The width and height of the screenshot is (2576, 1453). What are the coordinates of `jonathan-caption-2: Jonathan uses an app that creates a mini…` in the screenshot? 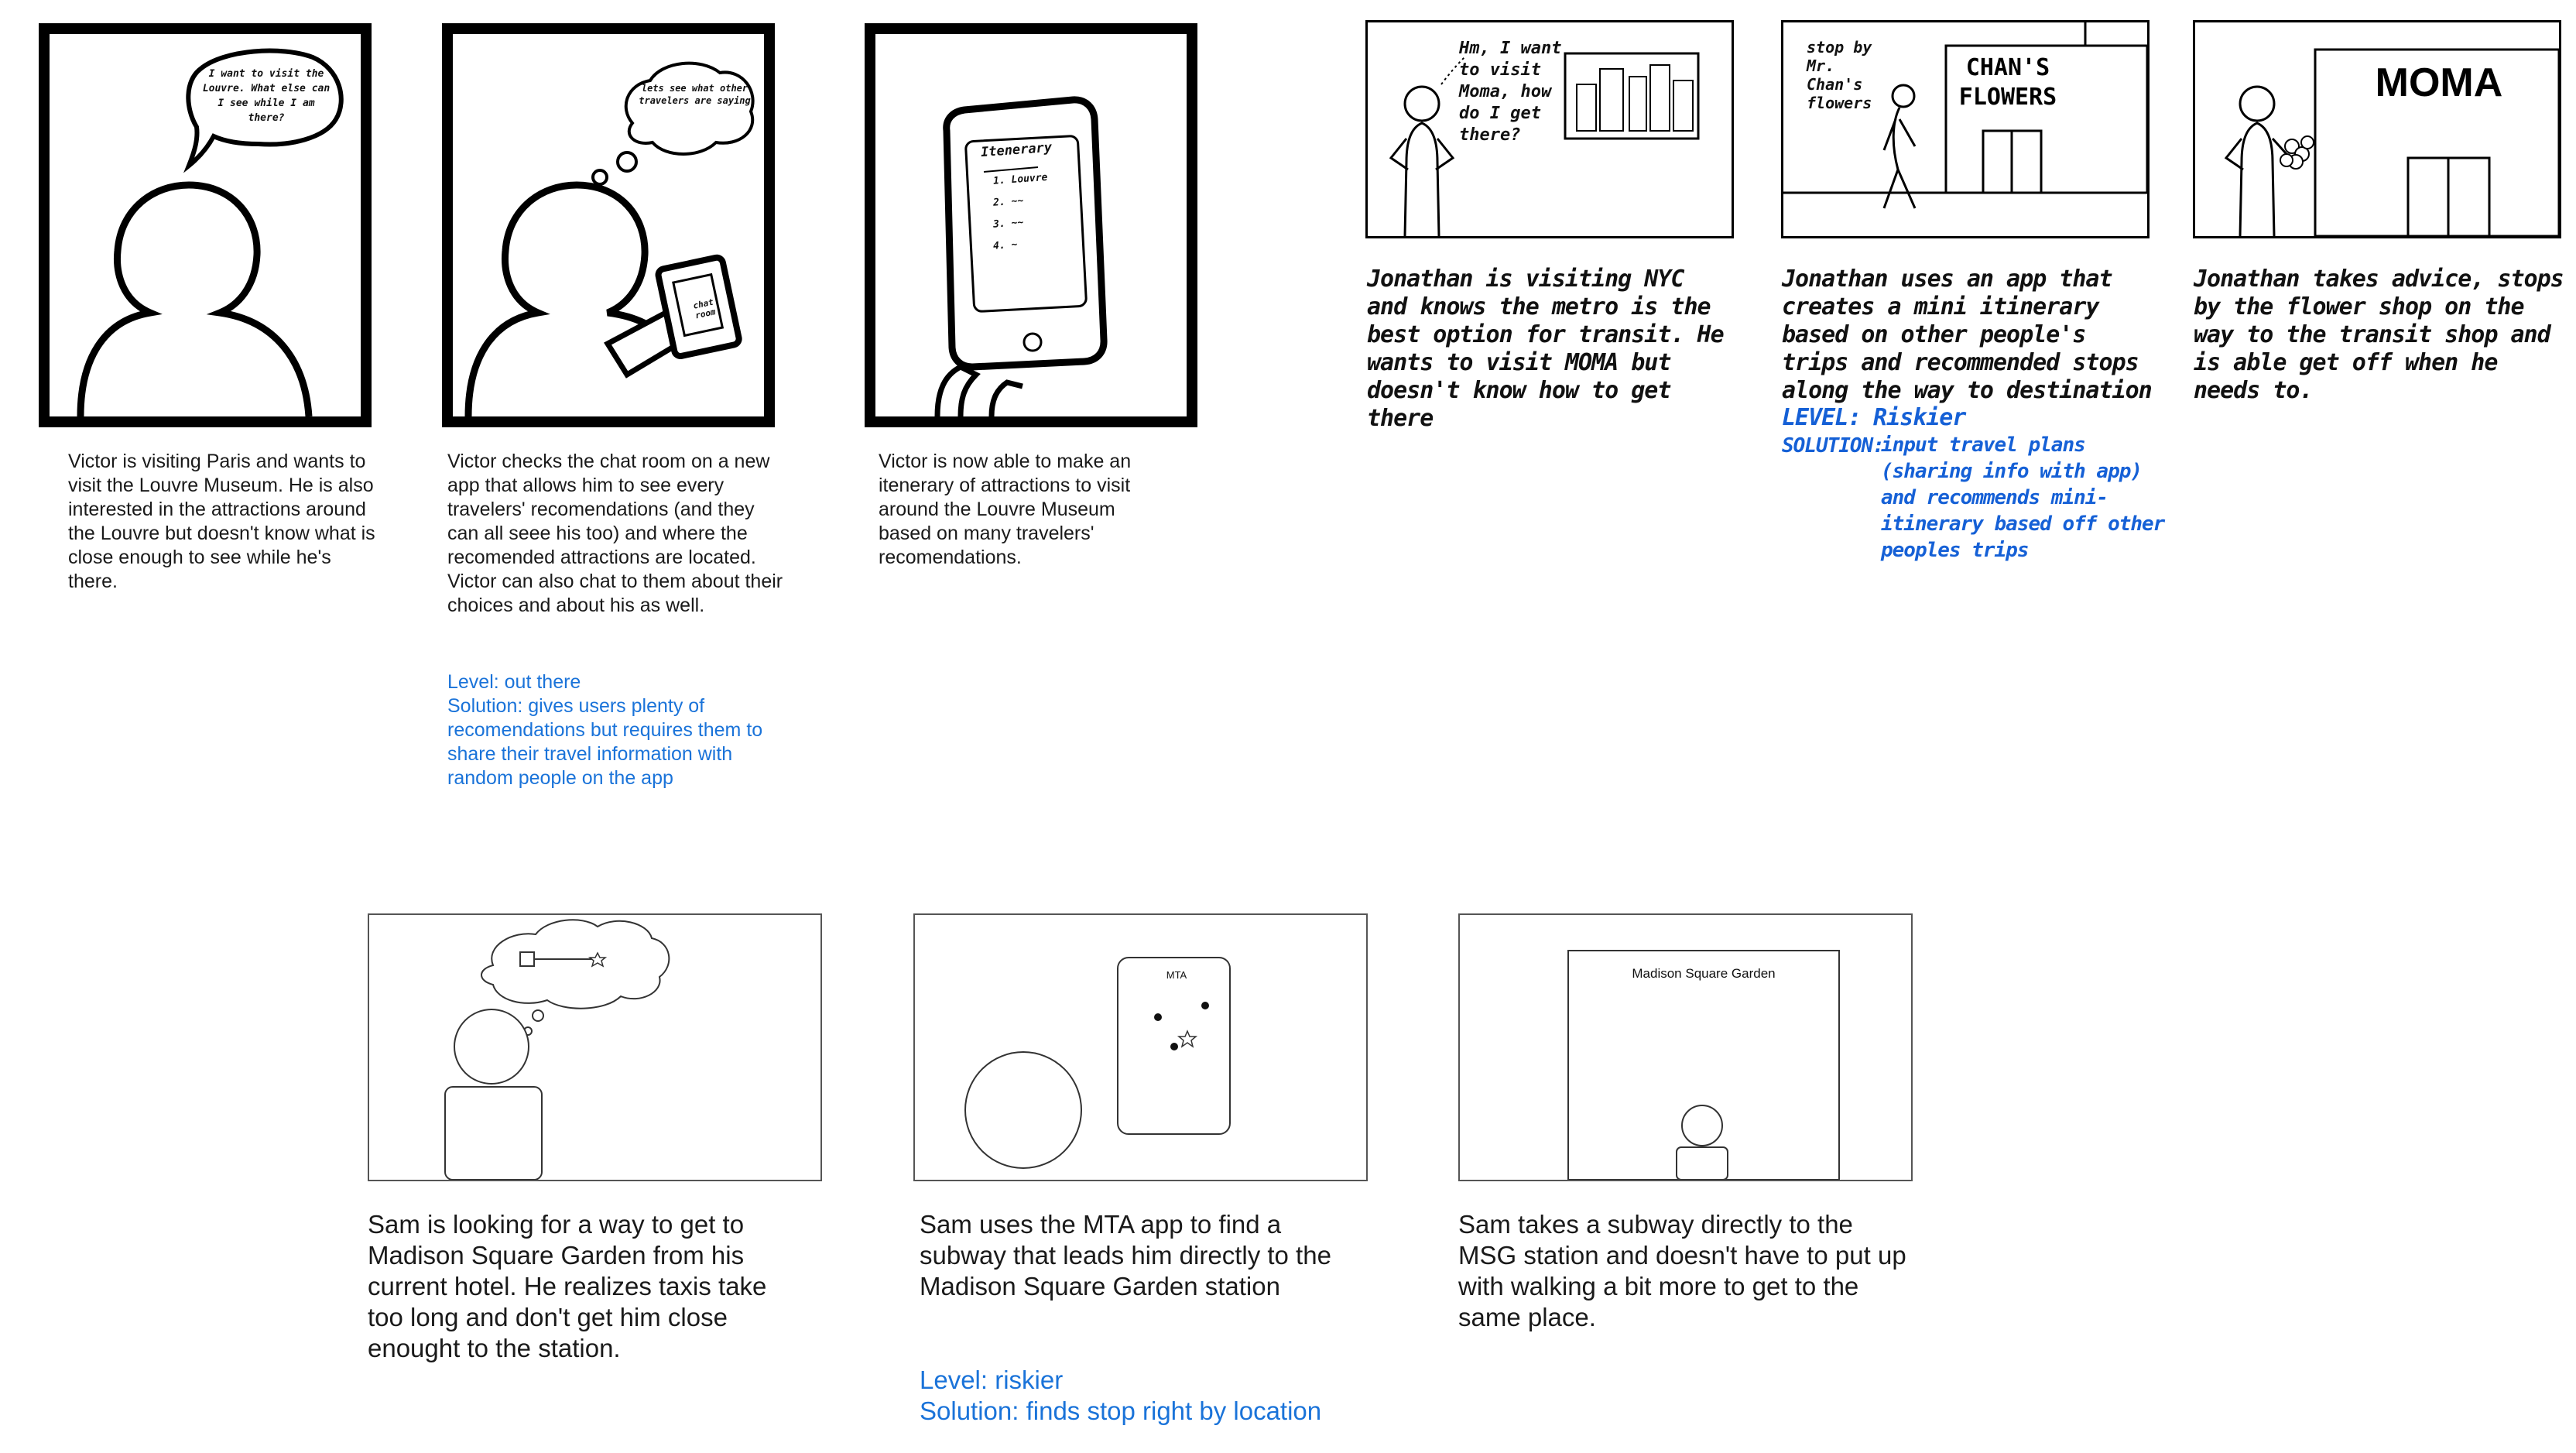 It's located at (1967, 335).